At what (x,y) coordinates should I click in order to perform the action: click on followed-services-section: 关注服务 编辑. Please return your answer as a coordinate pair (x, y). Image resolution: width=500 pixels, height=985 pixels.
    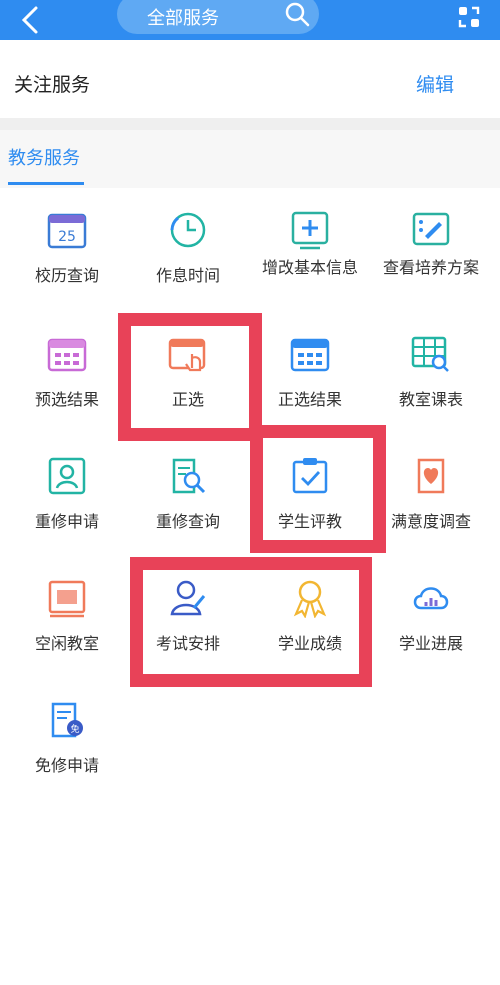
    Looking at the image, I should click on (250, 79).